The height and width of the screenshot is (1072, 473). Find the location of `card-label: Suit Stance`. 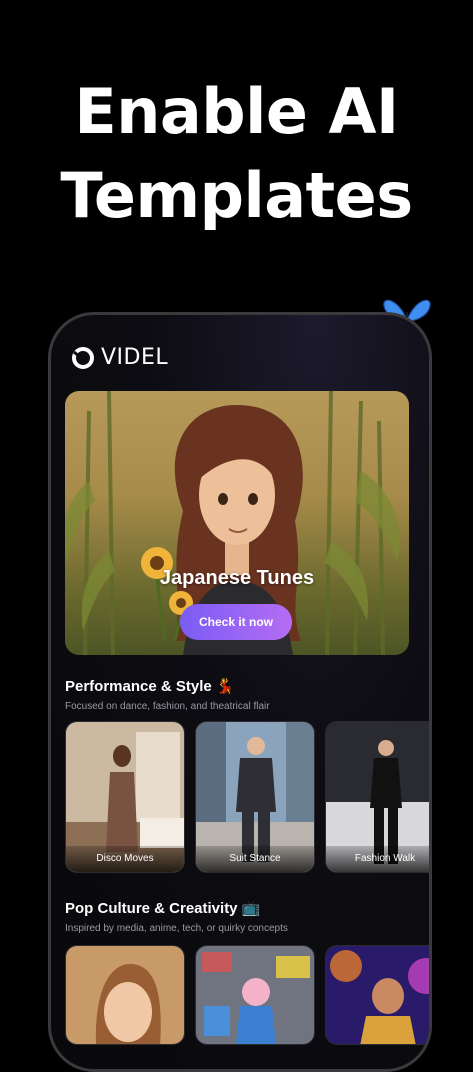

card-label: Suit Stance is located at coordinates (255, 859).